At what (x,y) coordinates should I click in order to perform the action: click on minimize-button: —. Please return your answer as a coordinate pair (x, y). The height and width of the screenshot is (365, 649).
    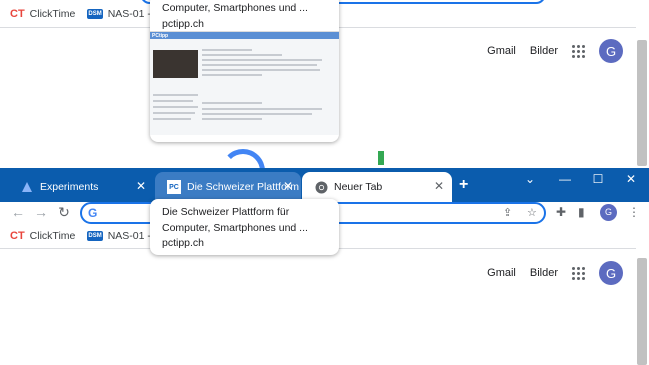
    Looking at the image, I should click on (565, 179).